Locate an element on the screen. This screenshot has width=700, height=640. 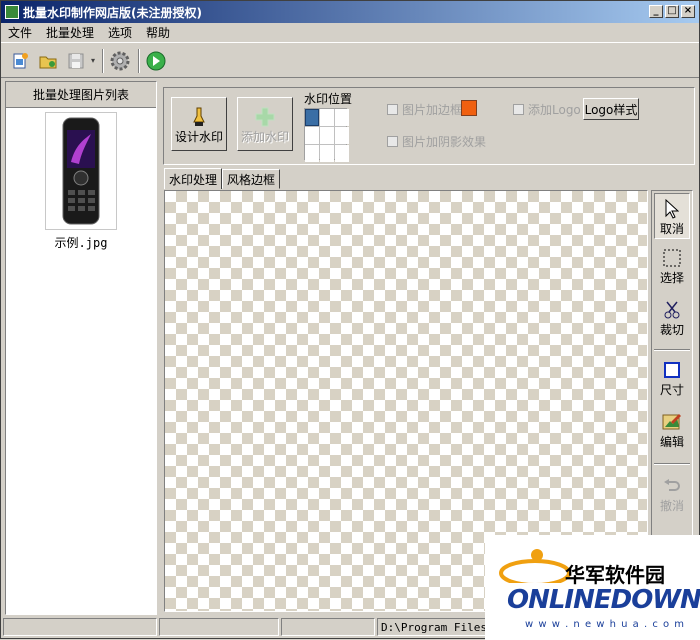
image-thumbnail is located at coordinates (81, 171).